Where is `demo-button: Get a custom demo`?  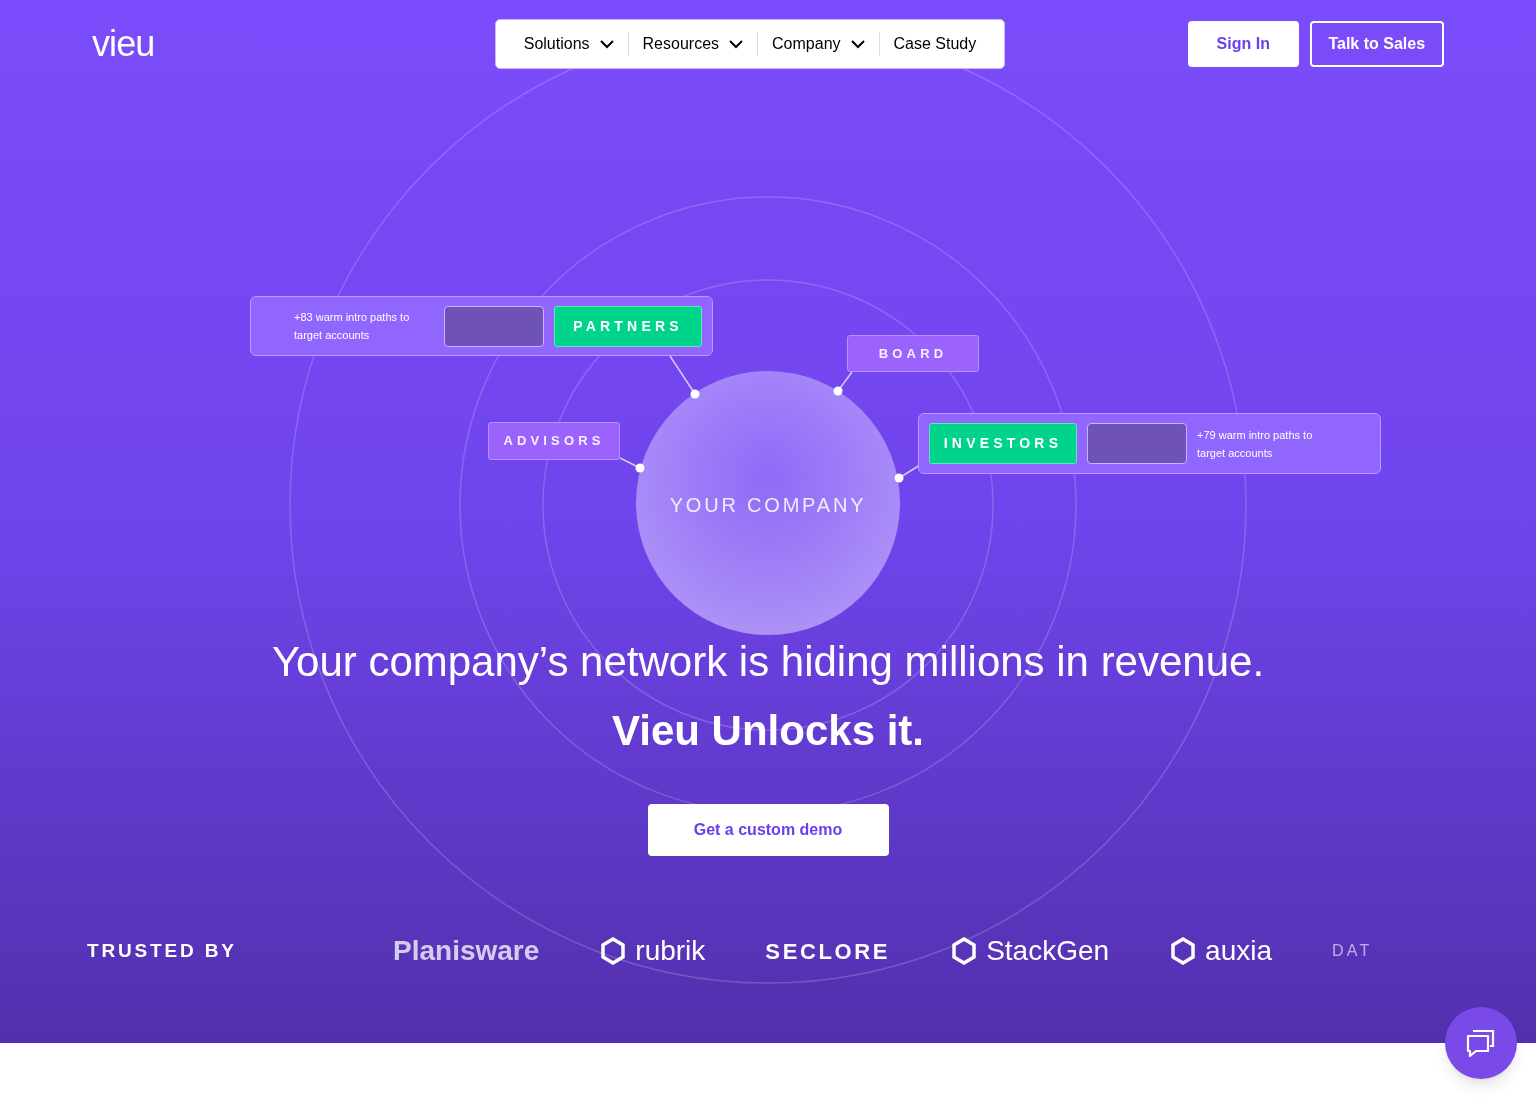 demo-button: Get a custom demo is located at coordinates (768, 830).